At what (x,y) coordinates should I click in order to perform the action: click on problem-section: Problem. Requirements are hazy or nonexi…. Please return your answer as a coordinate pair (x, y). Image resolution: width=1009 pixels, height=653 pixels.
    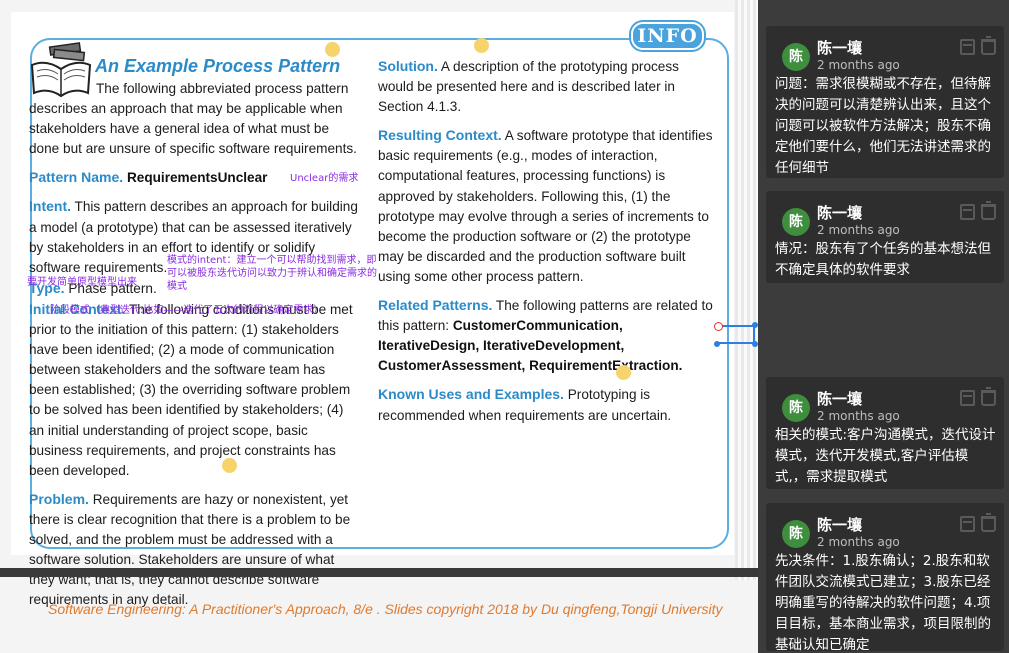
    Looking at the image, I should click on (194, 550).